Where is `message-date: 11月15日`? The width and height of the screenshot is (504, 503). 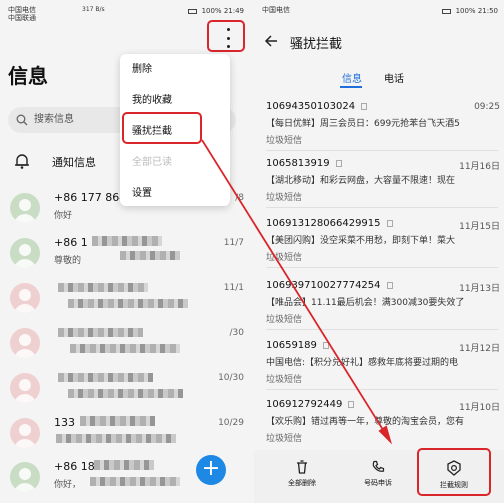
message-date: 11月15日 is located at coordinates (479, 227).